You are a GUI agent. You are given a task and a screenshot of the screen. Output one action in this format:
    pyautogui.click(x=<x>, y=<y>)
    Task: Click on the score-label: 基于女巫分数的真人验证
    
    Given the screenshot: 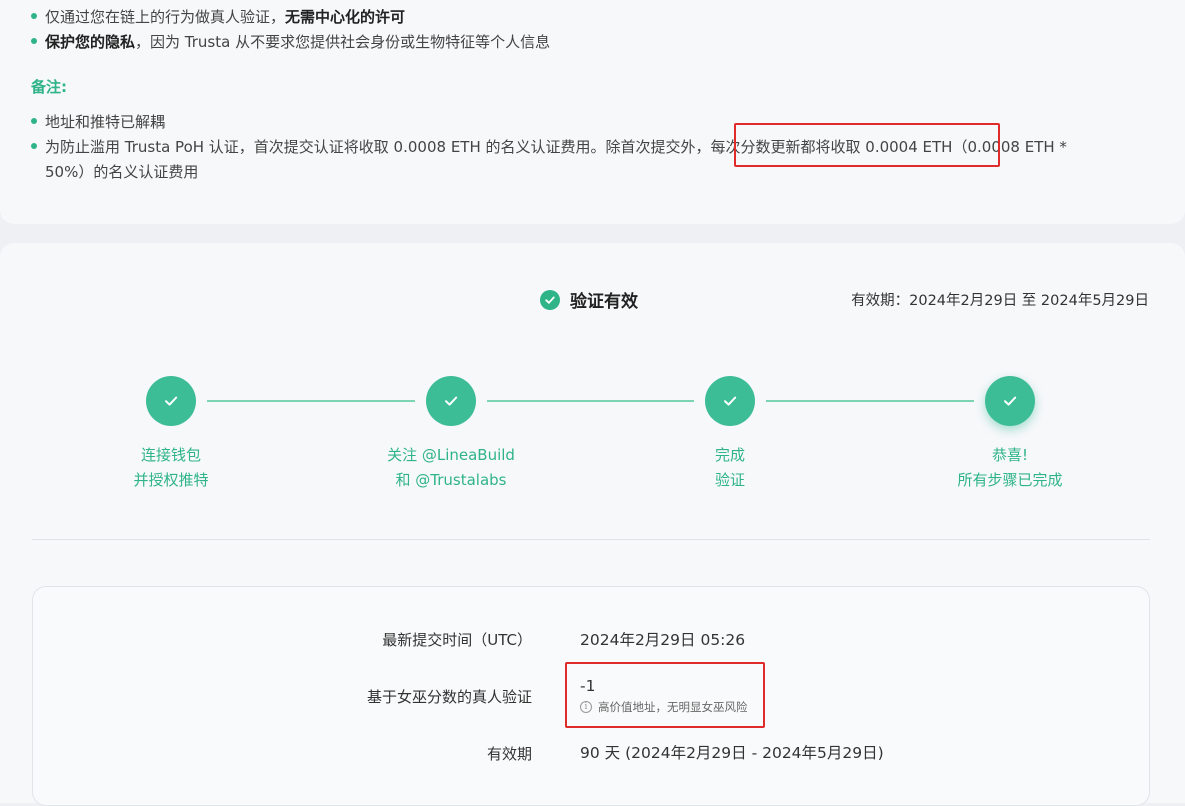 What is the action you would take?
    pyautogui.click(x=449, y=697)
    